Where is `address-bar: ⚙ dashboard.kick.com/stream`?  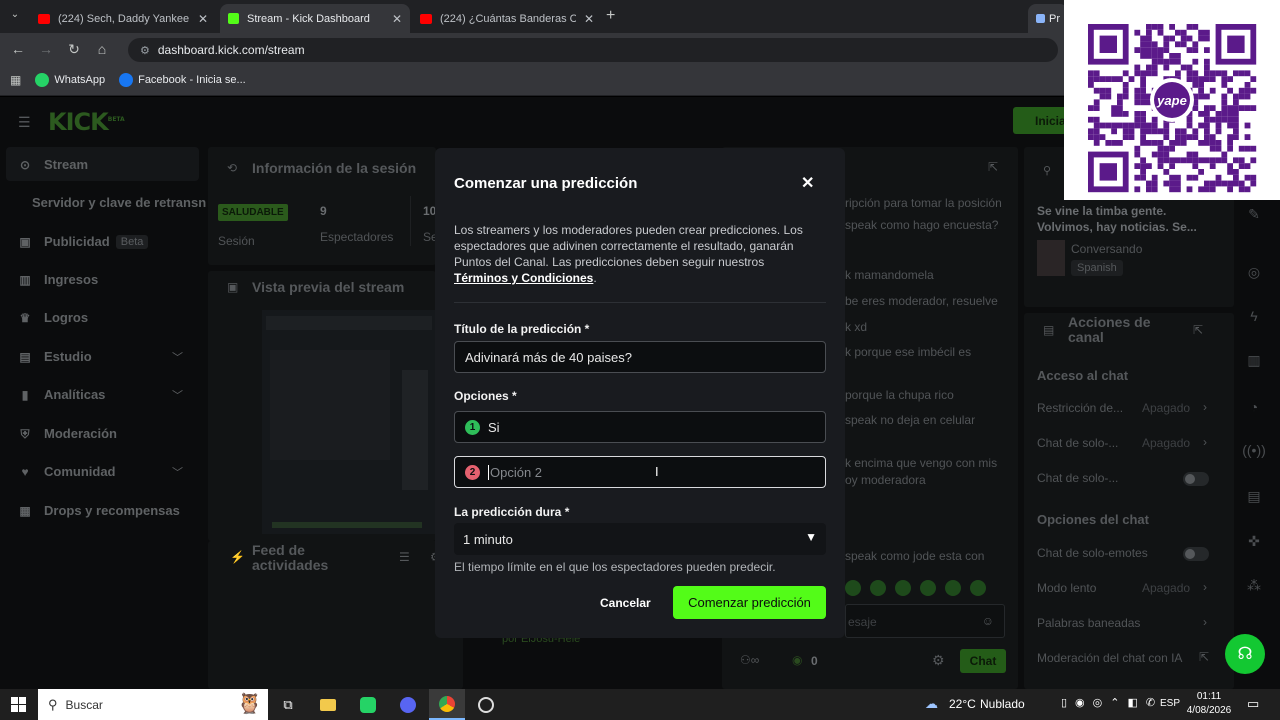 address-bar: ⚙ dashboard.kick.com/stream is located at coordinates (593, 50).